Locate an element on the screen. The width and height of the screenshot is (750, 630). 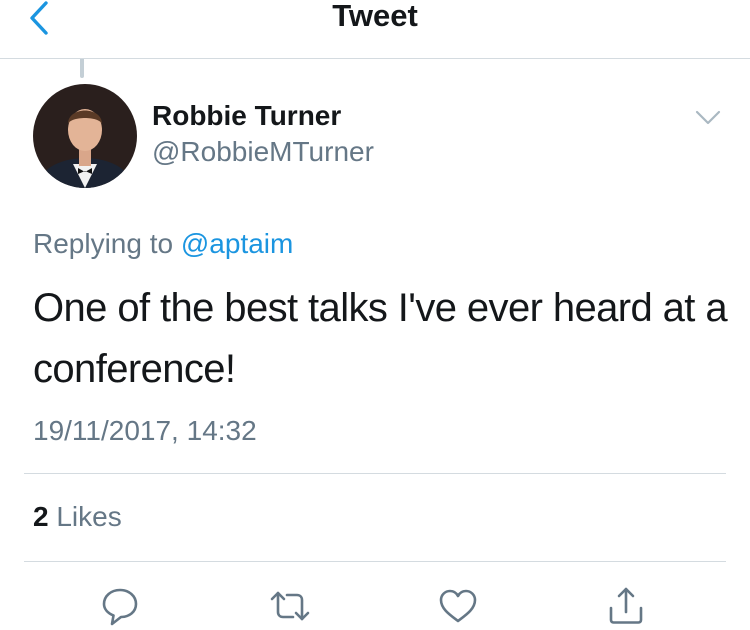
author-handle: @RobbieMTurner is located at coordinates (263, 152).